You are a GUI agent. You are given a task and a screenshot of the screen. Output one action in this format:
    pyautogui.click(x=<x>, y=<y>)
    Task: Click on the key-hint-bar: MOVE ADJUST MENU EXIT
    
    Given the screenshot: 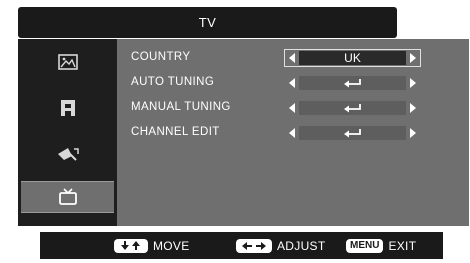 What is the action you would take?
    pyautogui.click(x=241, y=245)
    